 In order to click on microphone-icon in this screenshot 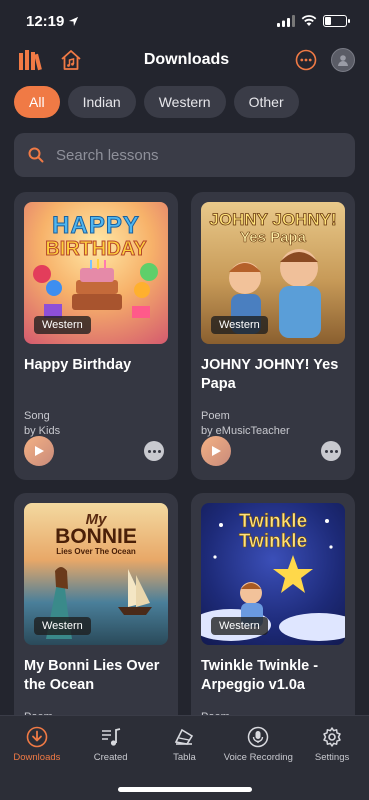, I will do `click(258, 737)`.